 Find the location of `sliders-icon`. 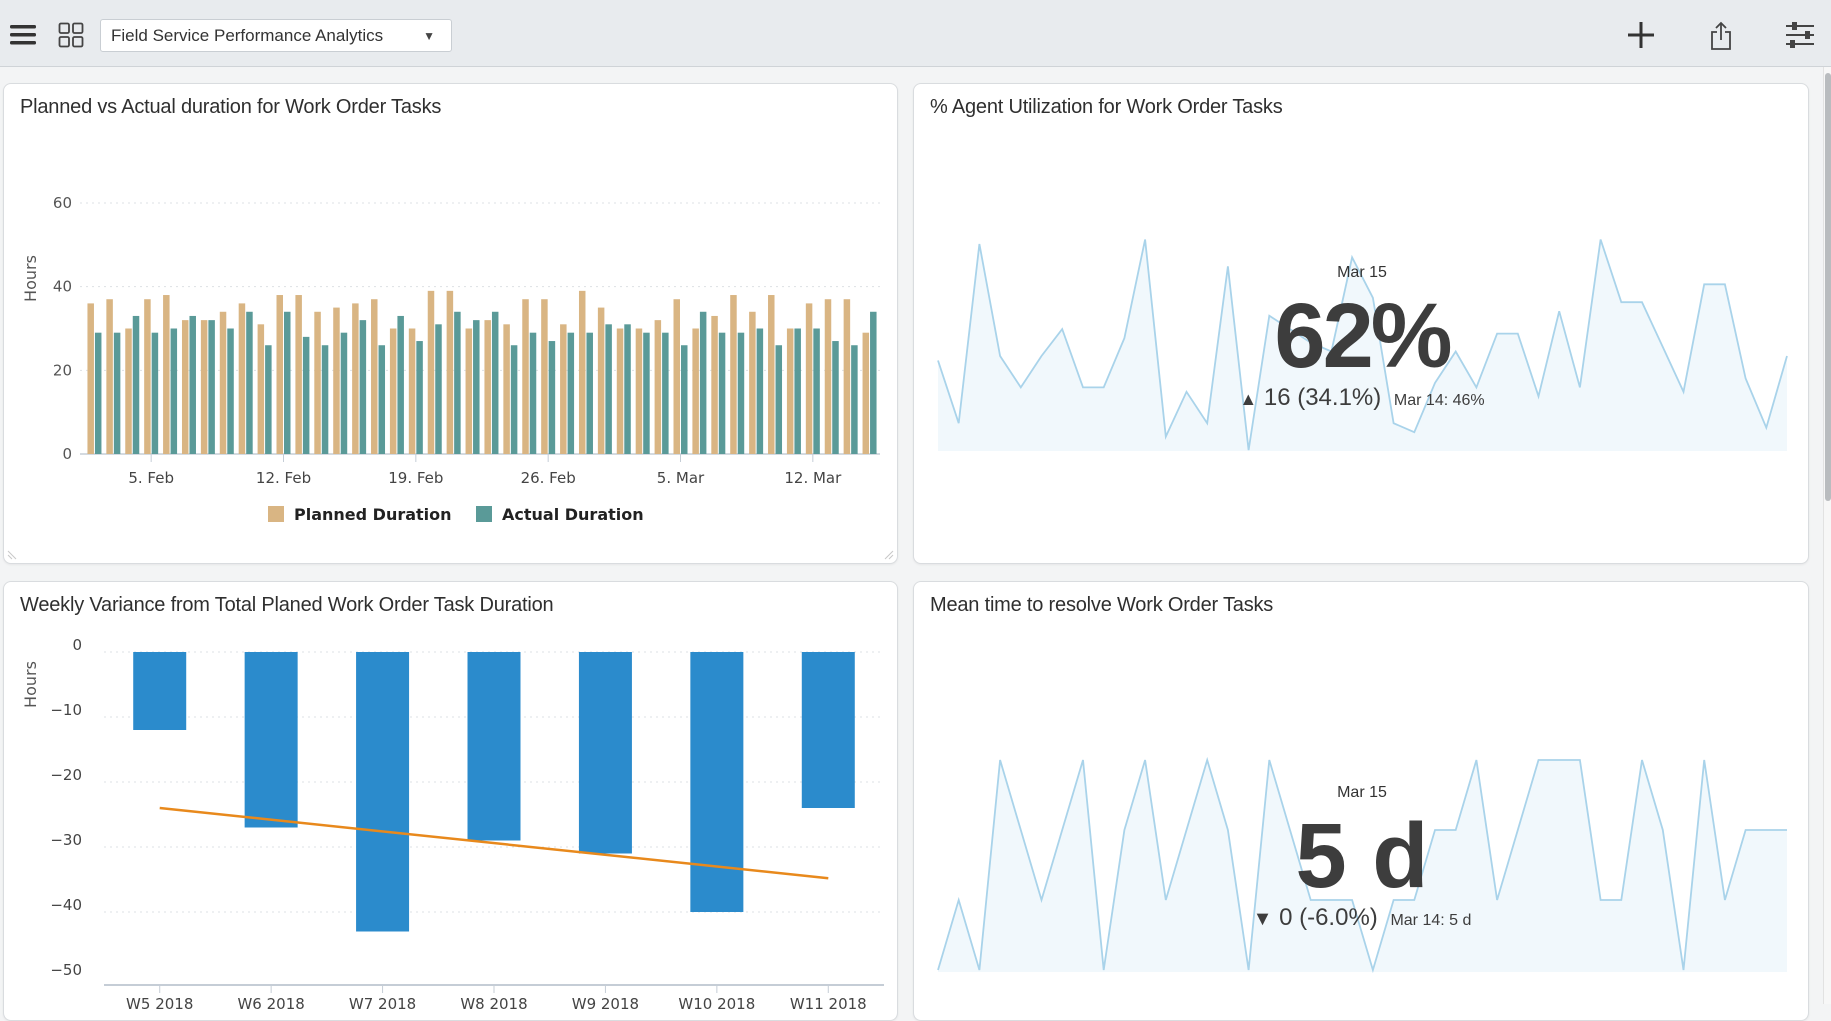

sliders-icon is located at coordinates (1800, 35).